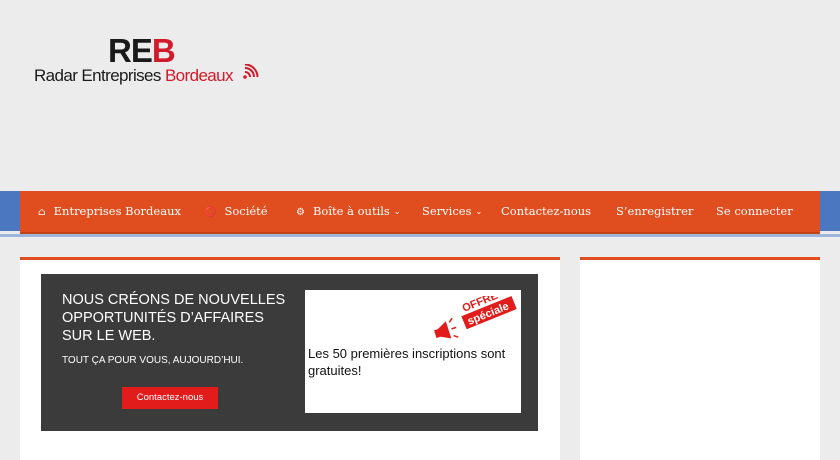 This screenshot has width=840, height=460. What do you see at coordinates (348, 211) in the screenshot?
I see `nav-item-boite-a-outils: ⚙ Boîte à outils ⌄` at bounding box center [348, 211].